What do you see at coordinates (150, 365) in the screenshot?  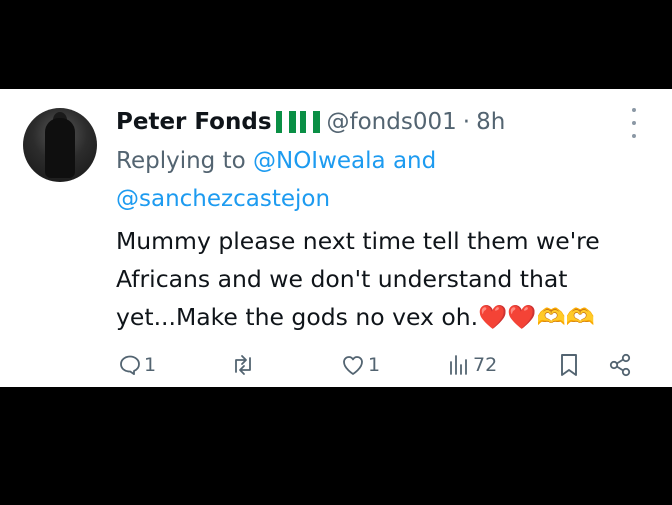 I see `reply-count: 1` at bounding box center [150, 365].